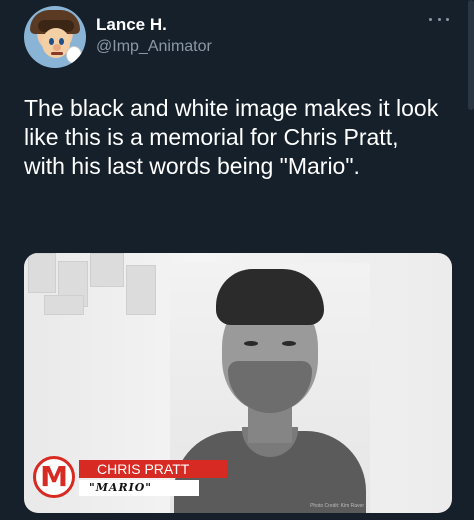 This screenshot has width=474, height=520. Describe the element at coordinates (99, 288) in the screenshot. I see `background-tiles` at that location.